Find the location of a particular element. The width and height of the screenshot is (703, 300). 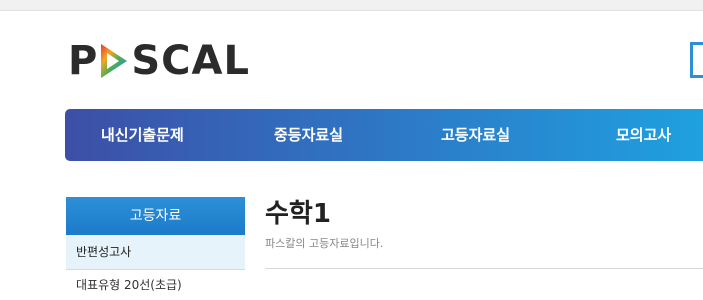

nav-item-mock-exam: 모의고사 is located at coordinates (643, 135).